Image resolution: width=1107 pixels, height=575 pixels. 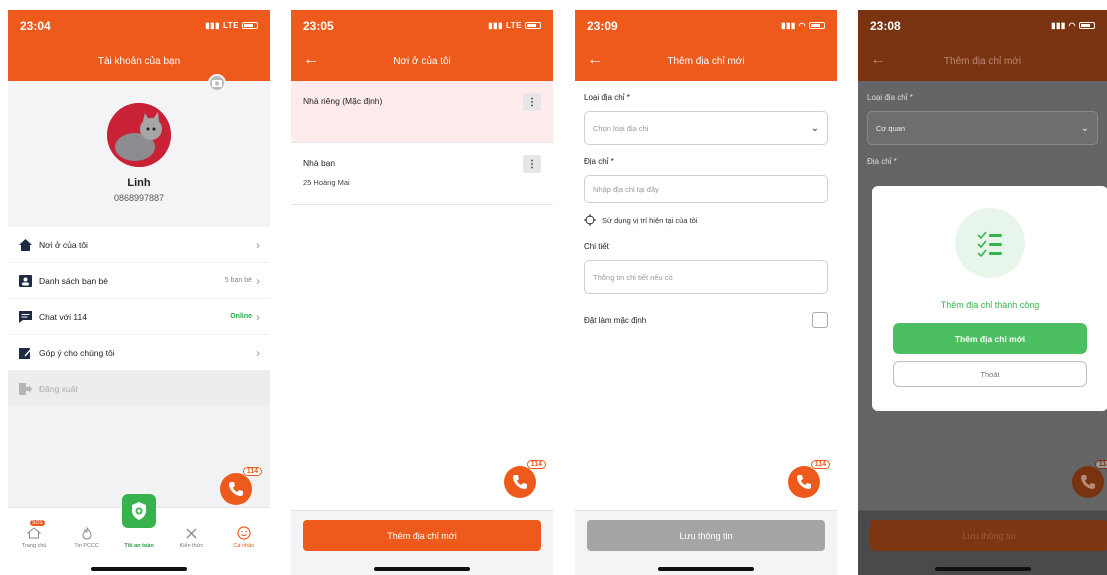 I want to click on online-status: Online, so click(x=241, y=316).